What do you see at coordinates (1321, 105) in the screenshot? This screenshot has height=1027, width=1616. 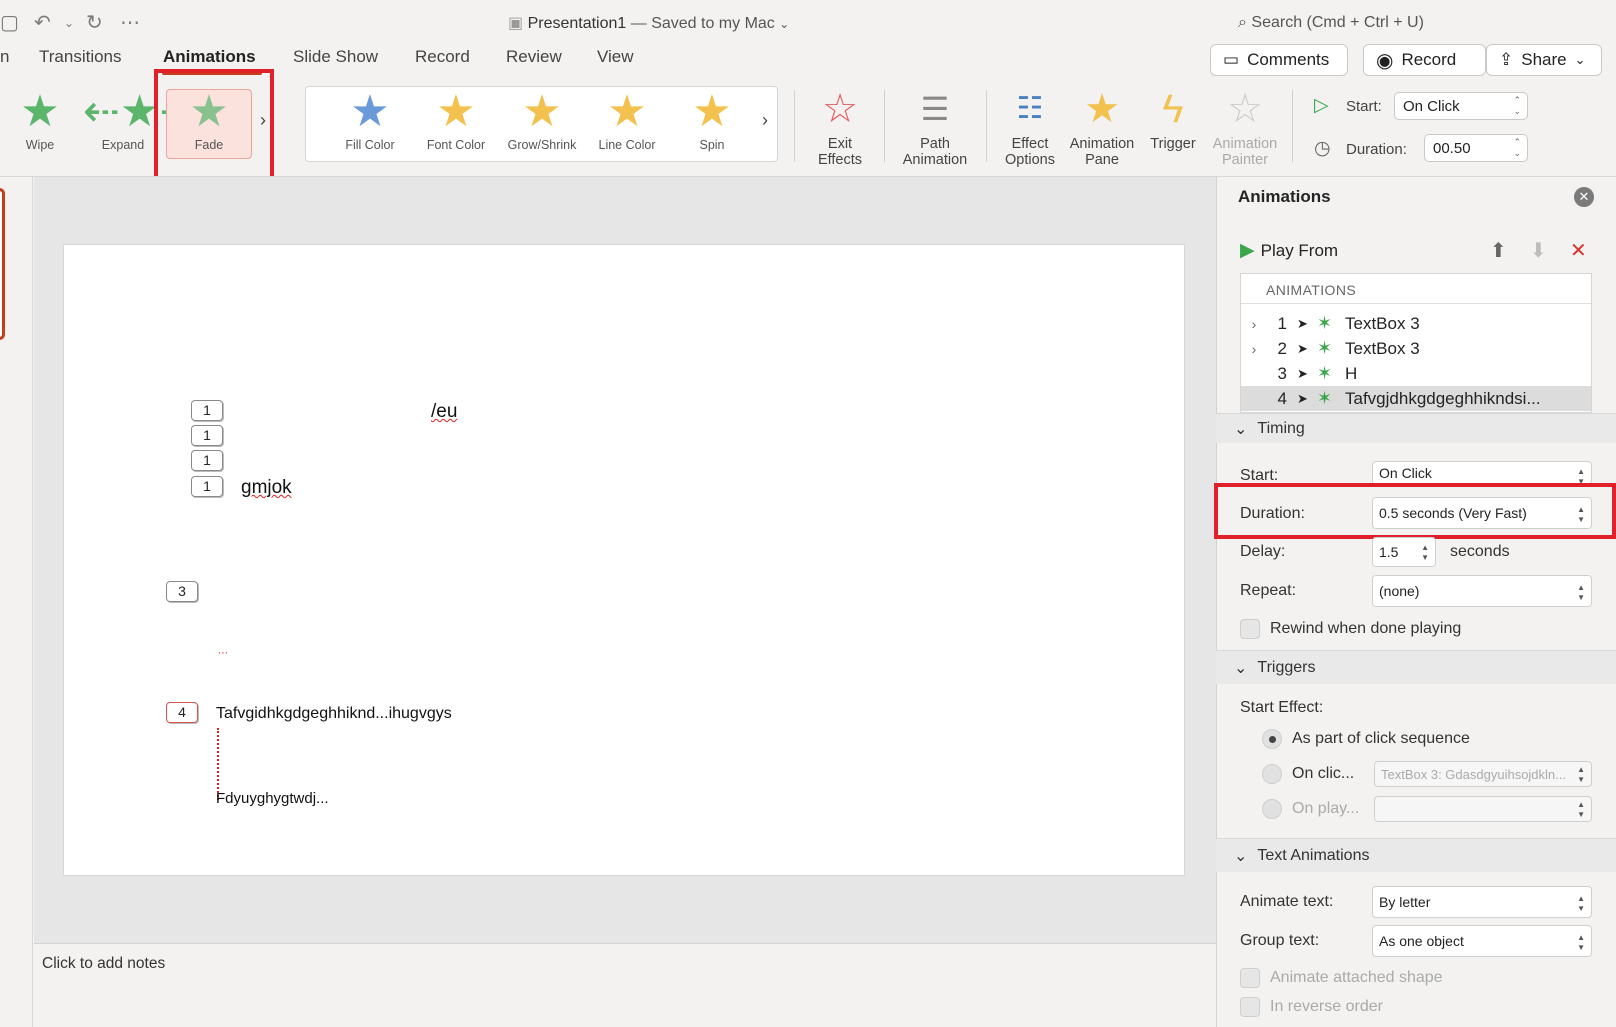 I see `play-icon: ▷` at bounding box center [1321, 105].